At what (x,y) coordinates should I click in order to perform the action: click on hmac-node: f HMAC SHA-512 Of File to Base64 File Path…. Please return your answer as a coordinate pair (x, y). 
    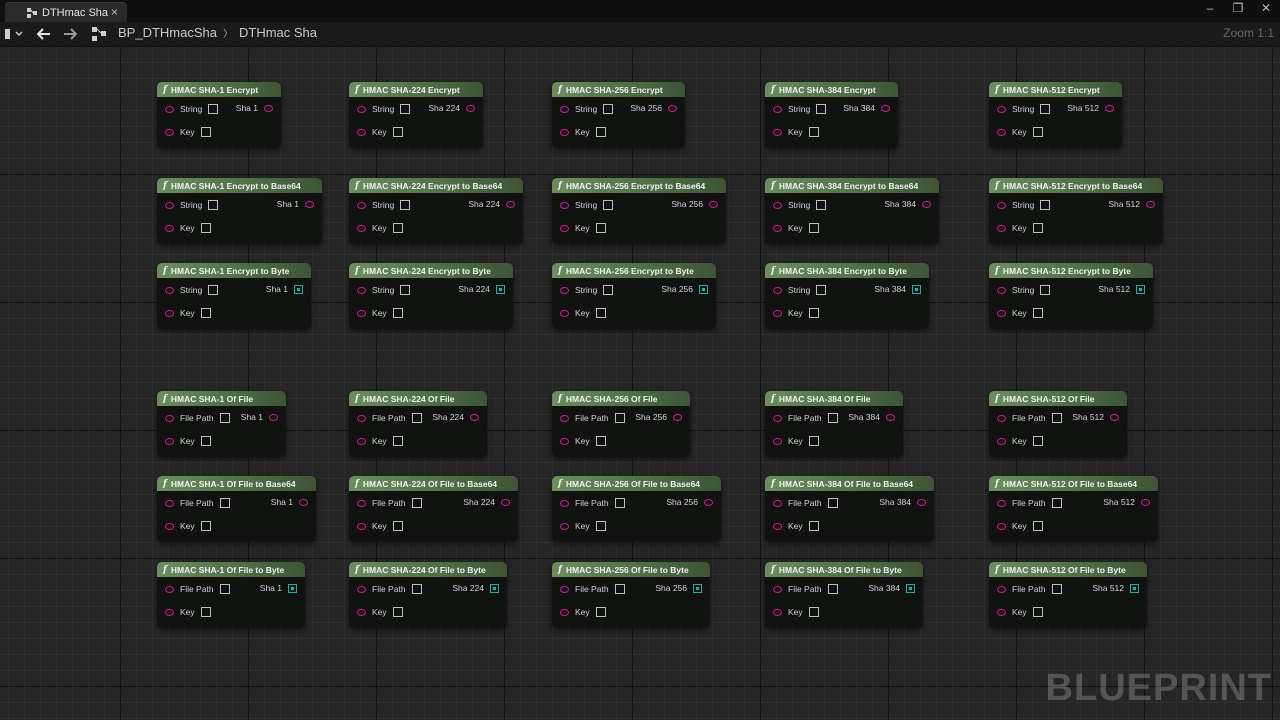
    Looking at the image, I should click on (1073, 509).